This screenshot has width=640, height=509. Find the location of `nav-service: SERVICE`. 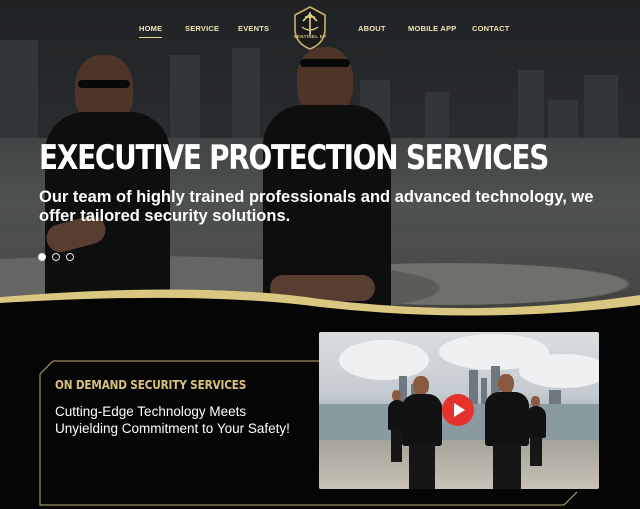

nav-service: SERVICE is located at coordinates (202, 28).